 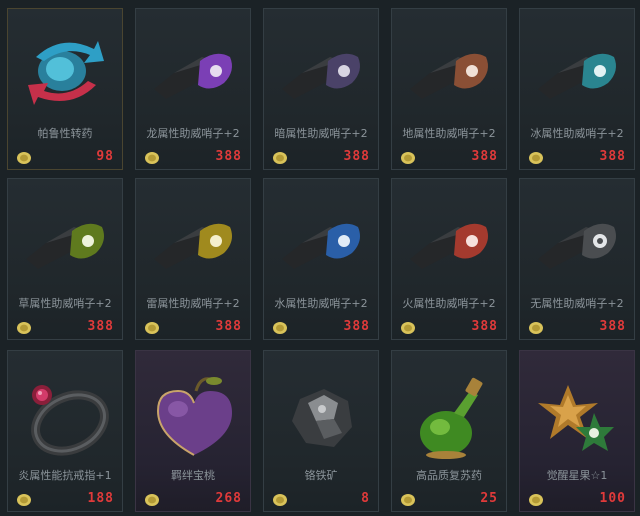 What do you see at coordinates (321, 475) in the screenshot?
I see `item-name: 铬铁矿` at bounding box center [321, 475].